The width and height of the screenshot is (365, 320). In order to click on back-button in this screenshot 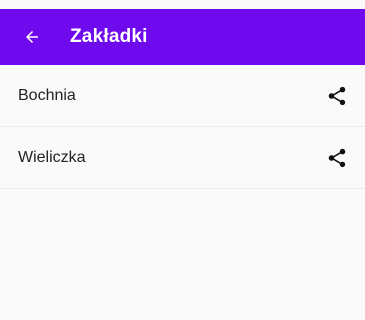, I will do `click(32, 37)`.